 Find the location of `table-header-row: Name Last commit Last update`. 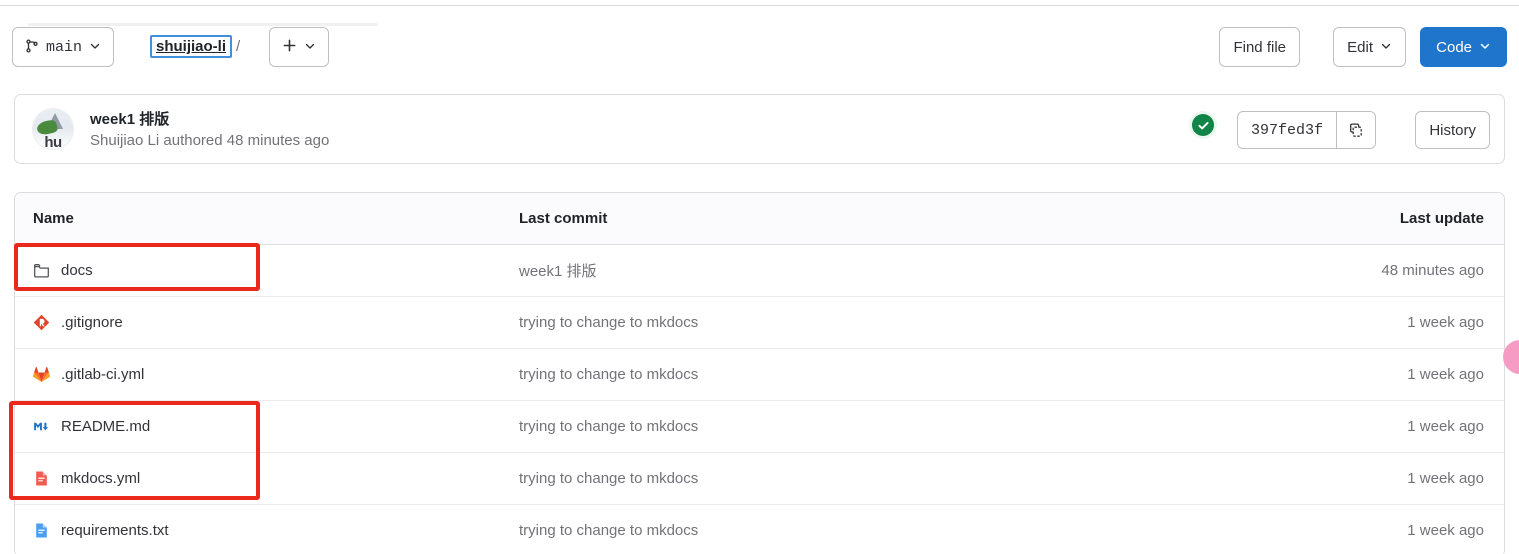

table-header-row: Name Last commit Last update is located at coordinates (759, 219).